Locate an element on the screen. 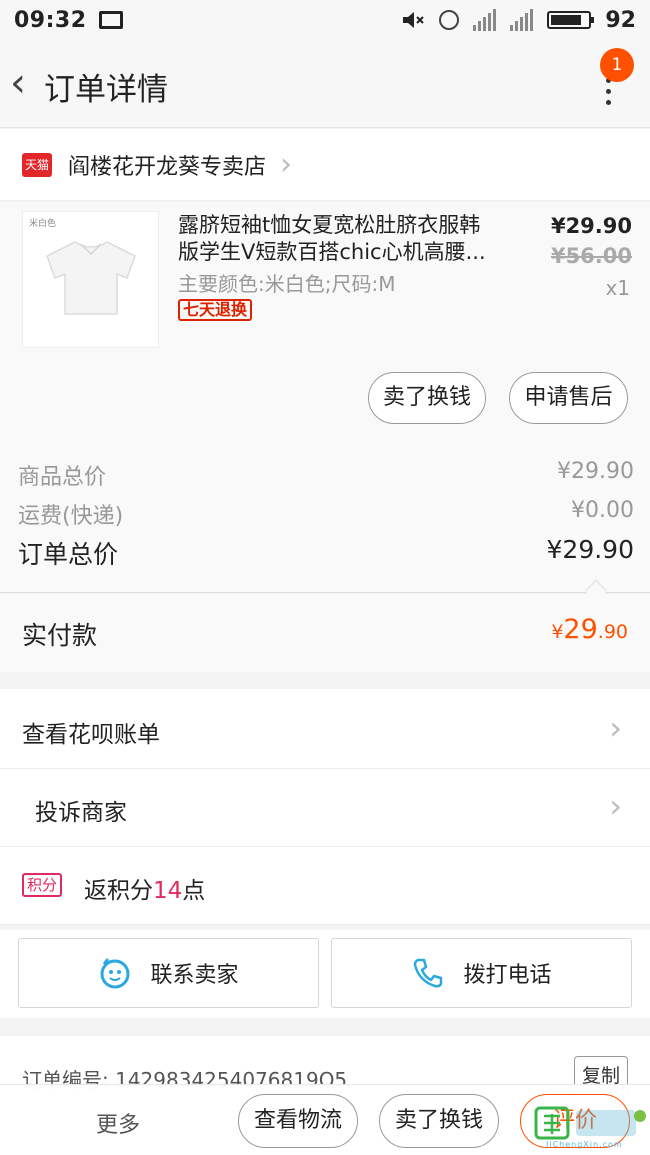  actual-payment-label: 实付款 is located at coordinates (60, 635).